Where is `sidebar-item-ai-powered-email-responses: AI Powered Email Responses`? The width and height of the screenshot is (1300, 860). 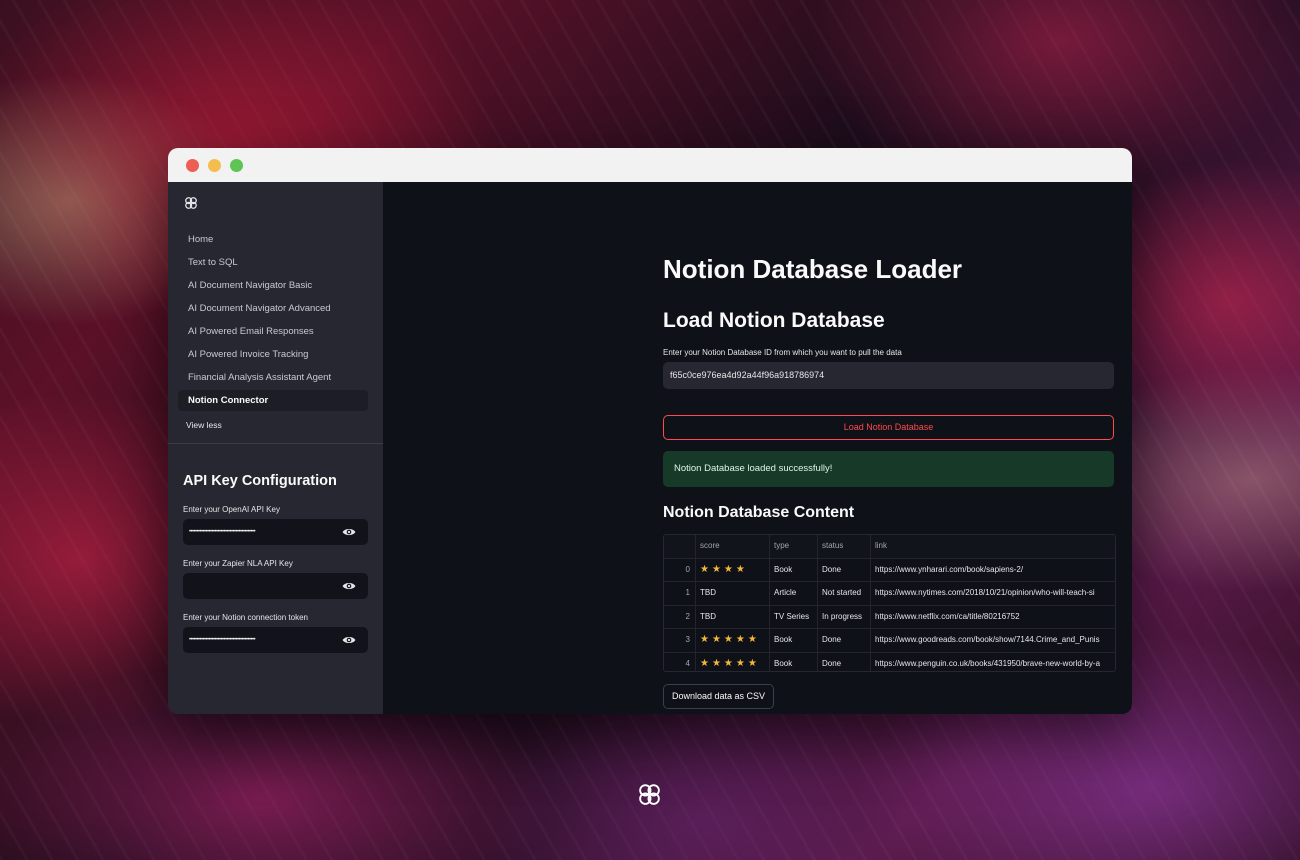 sidebar-item-ai-powered-email-responses: AI Powered Email Responses is located at coordinates (273, 331).